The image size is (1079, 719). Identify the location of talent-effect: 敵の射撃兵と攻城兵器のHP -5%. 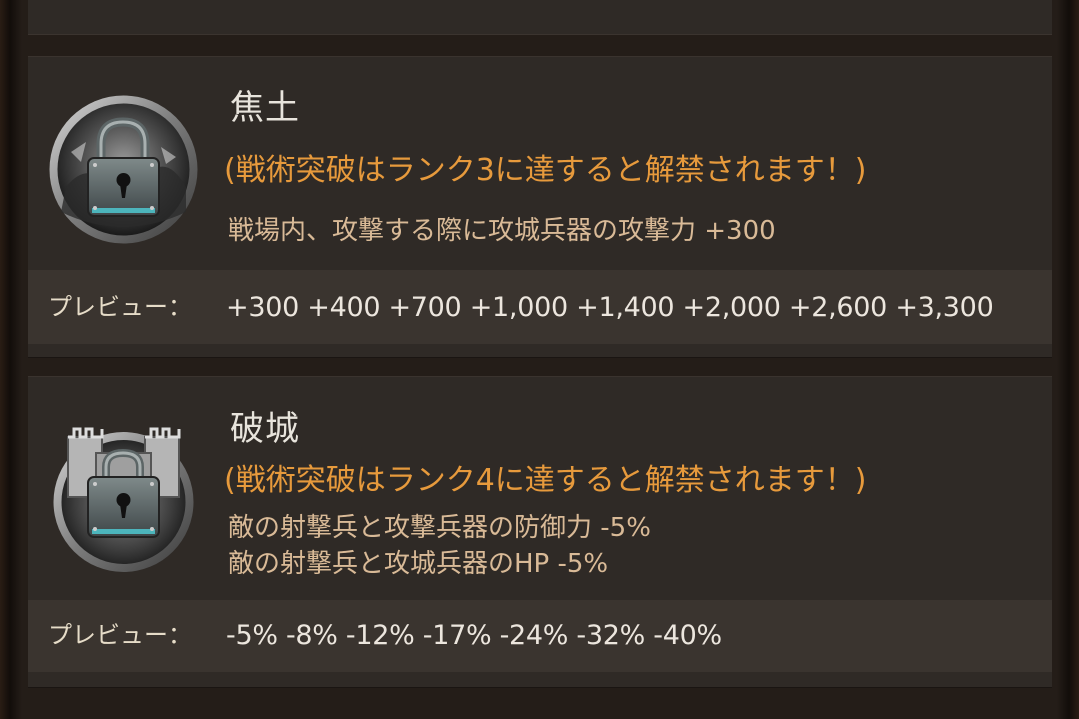
(418, 564).